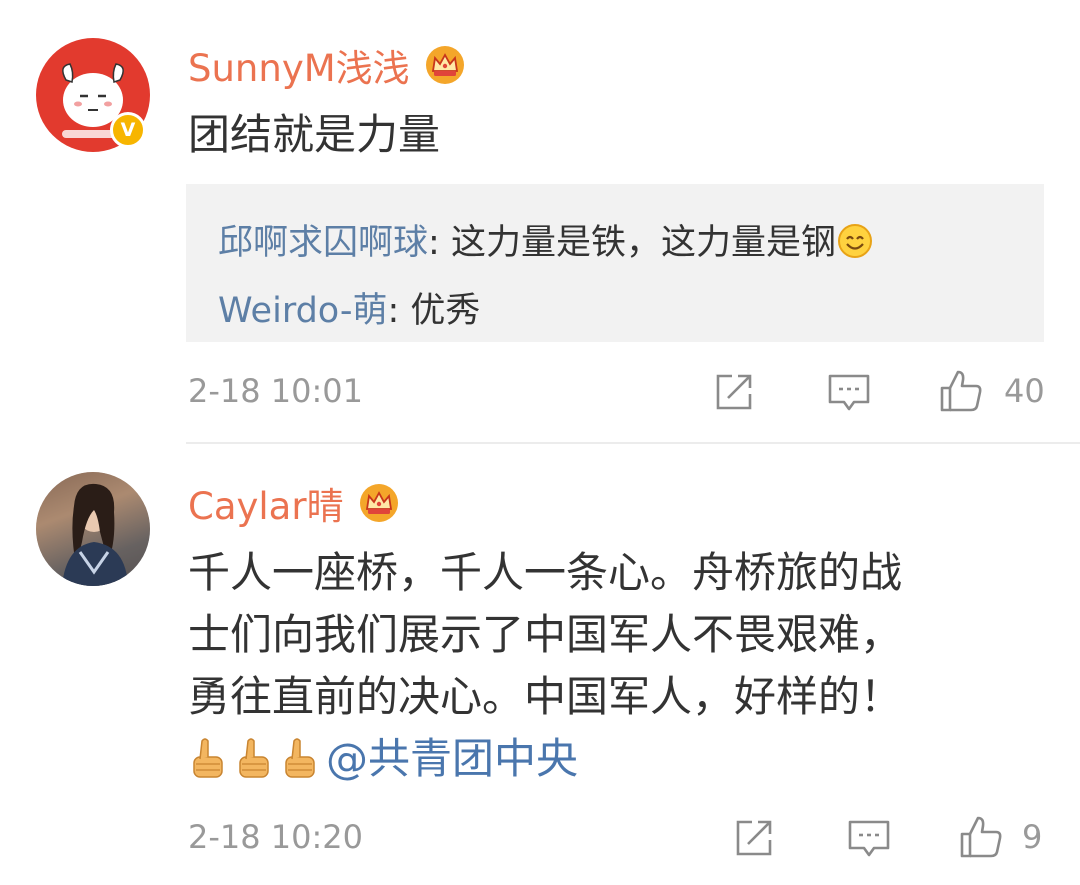 The height and width of the screenshot is (885, 1080). What do you see at coordinates (276, 837) in the screenshot?
I see `timestamp: 2-18 10:20` at bounding box center [276, 837].